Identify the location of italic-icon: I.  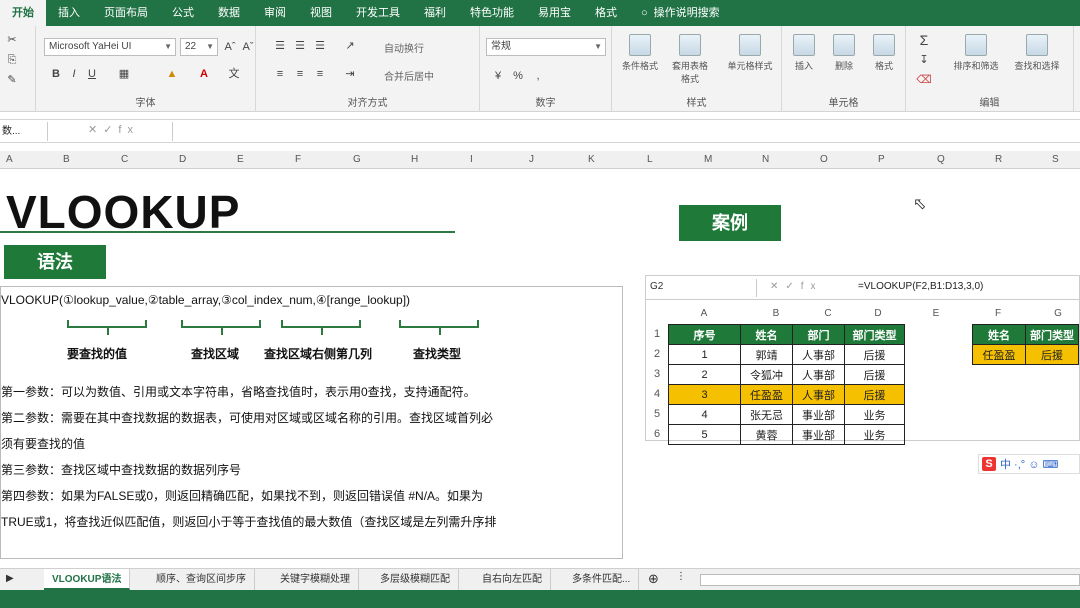
(74, 74).